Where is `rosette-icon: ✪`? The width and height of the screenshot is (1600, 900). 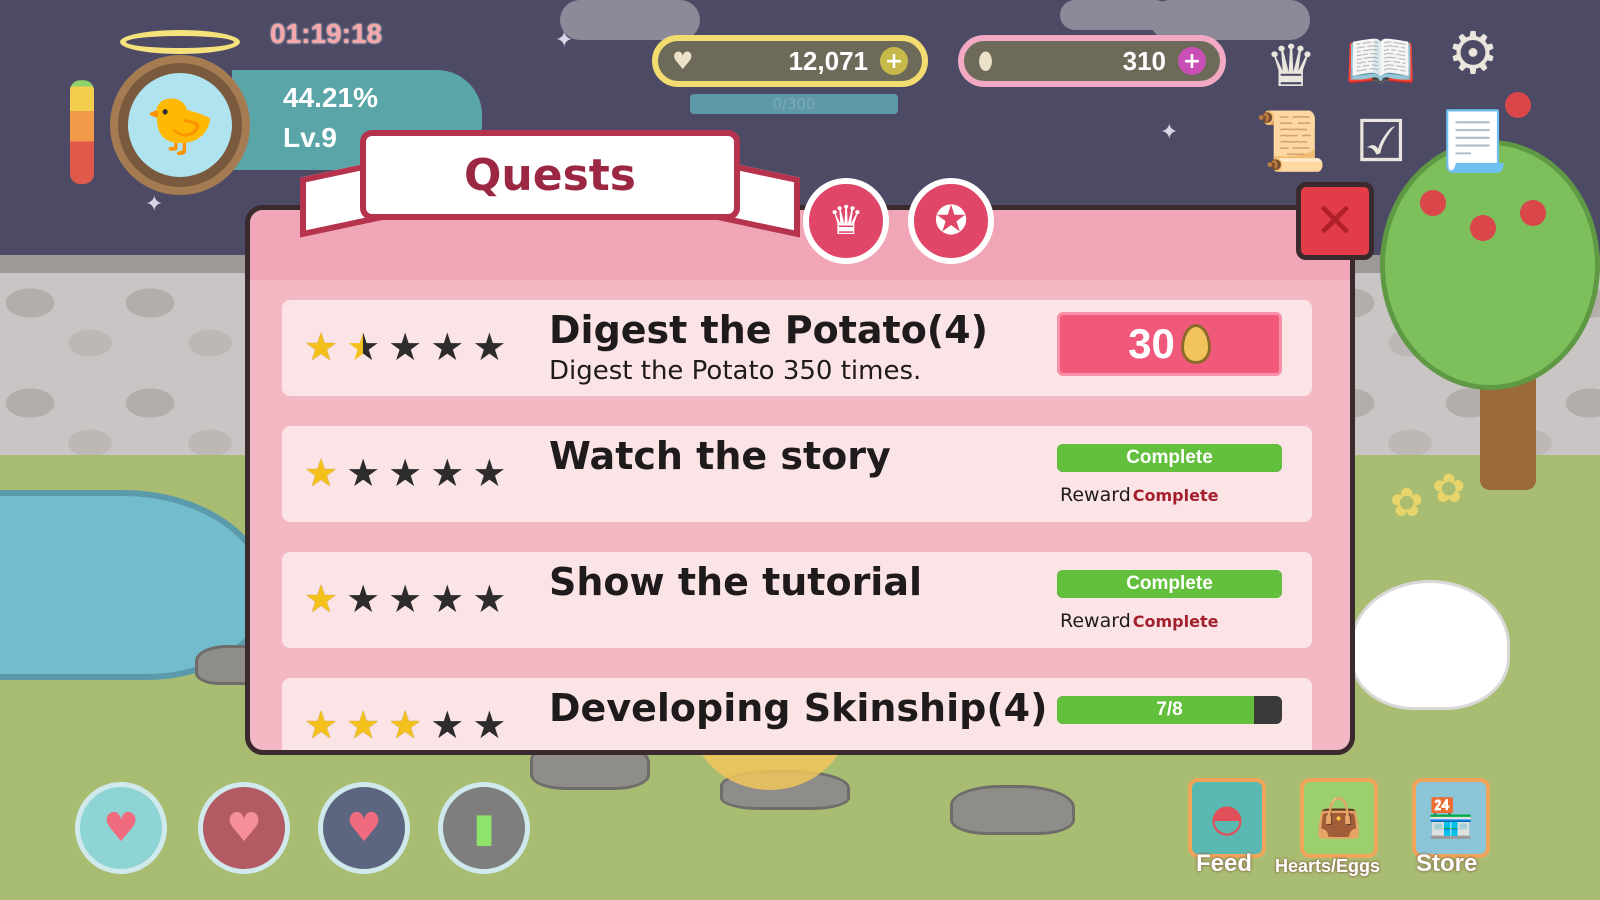 rosette-icon: ✪ is located at coordinates (951, 221).